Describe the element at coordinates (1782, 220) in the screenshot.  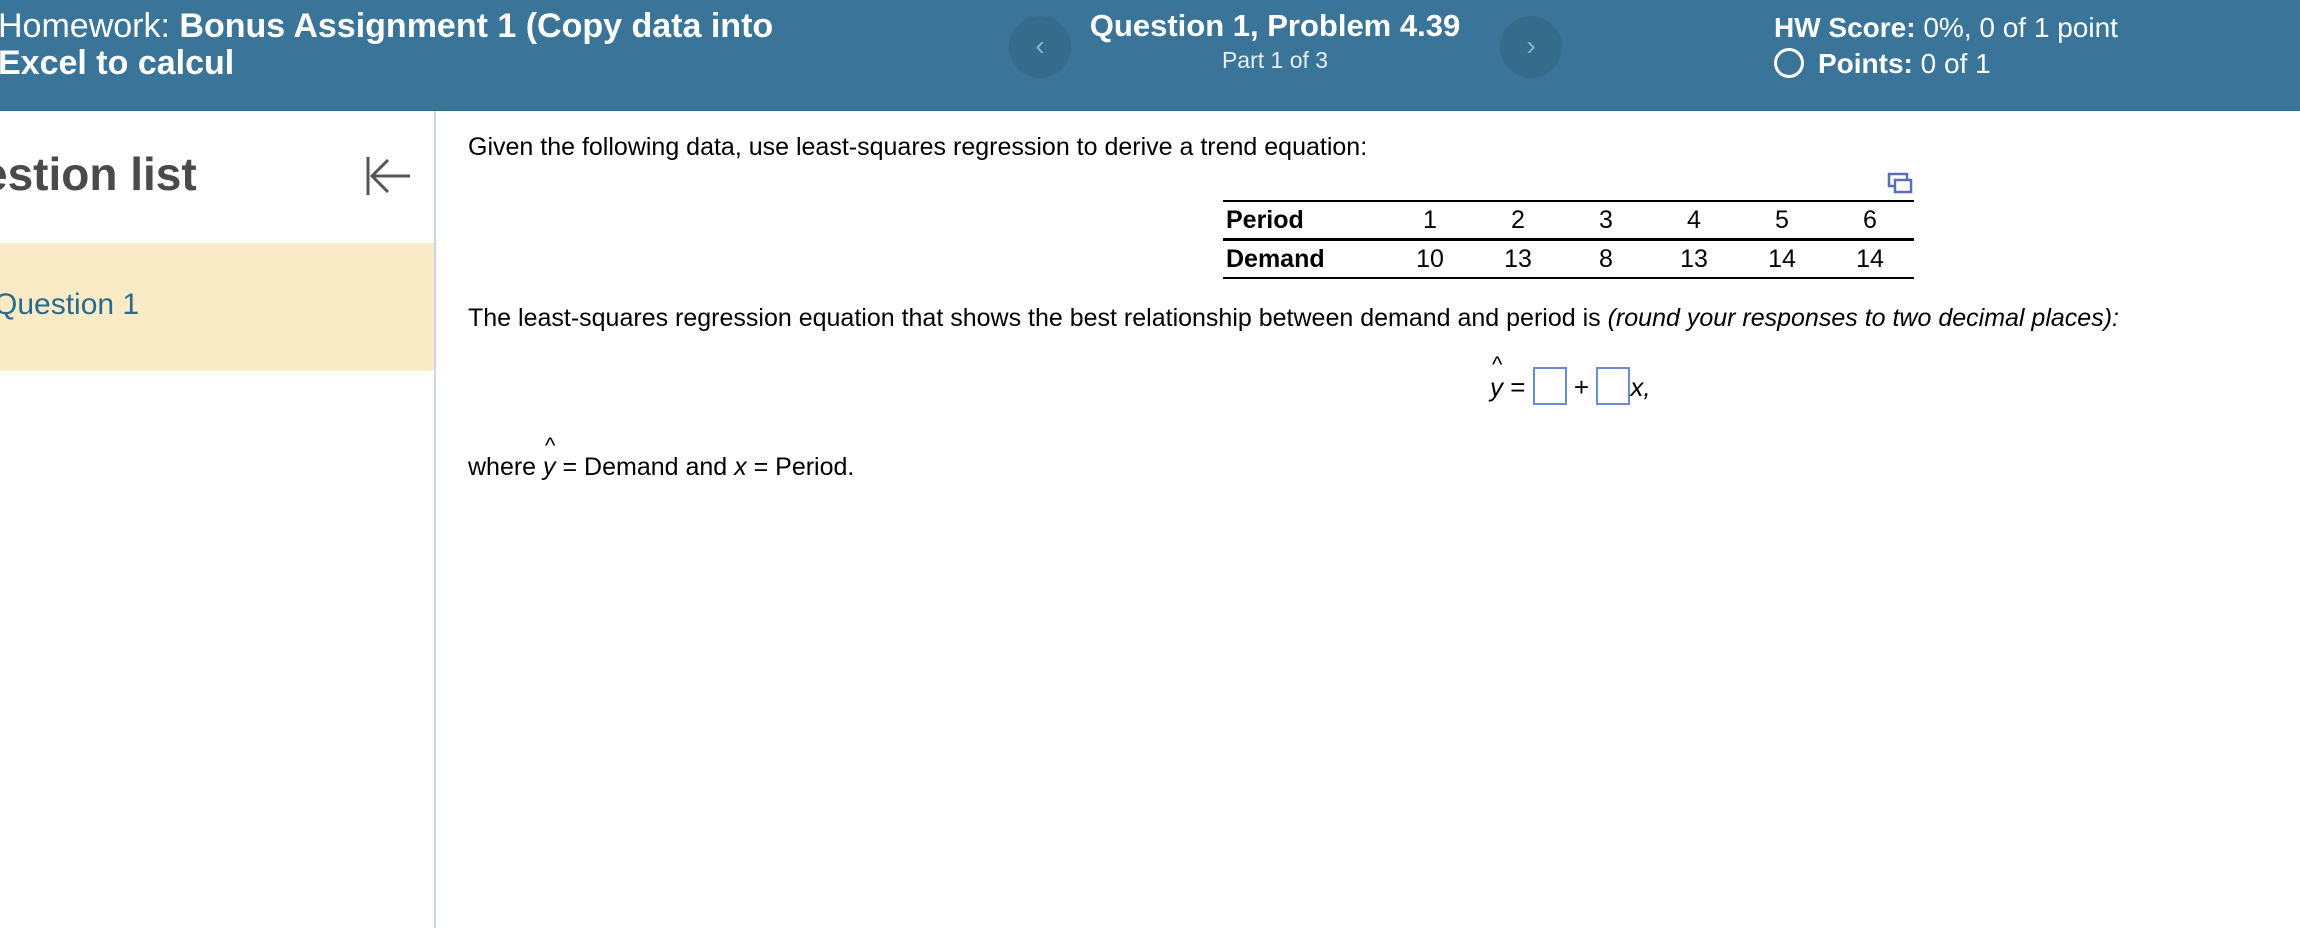
I see `period-cell: 5` at that location.